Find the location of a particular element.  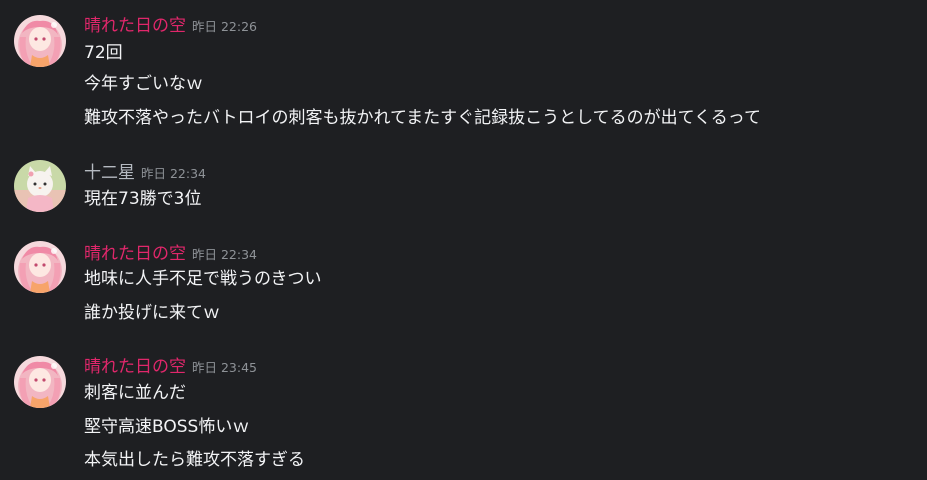

message-header: 十二星 昨日 22:34 is located at coordinates (145, 173).